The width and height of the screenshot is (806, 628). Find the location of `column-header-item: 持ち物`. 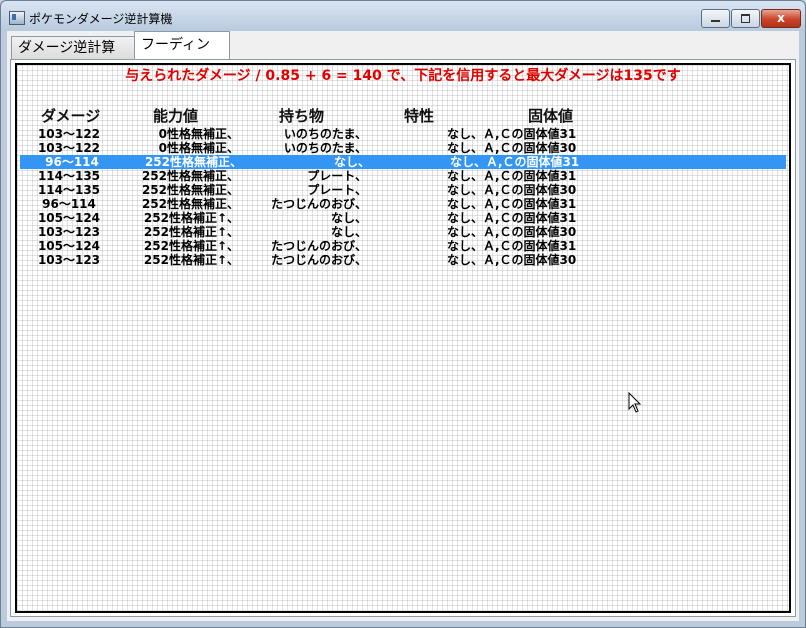

column-header-item: 持ち物 is located at coordinates (302, 116).